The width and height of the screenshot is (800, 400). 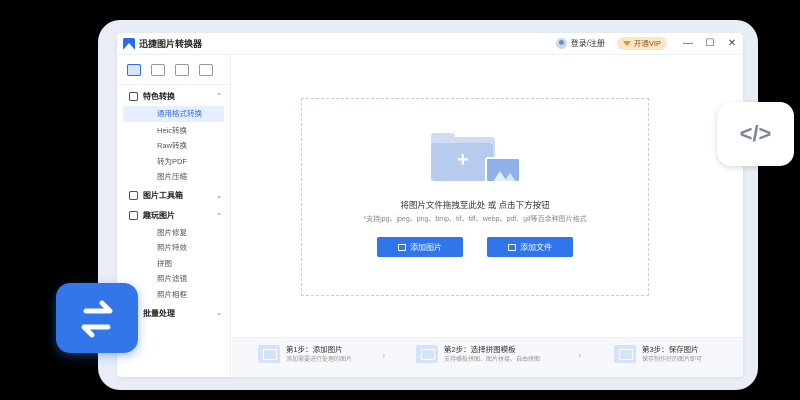 I want to click on diamond-icon, so click(x=626, y=43).